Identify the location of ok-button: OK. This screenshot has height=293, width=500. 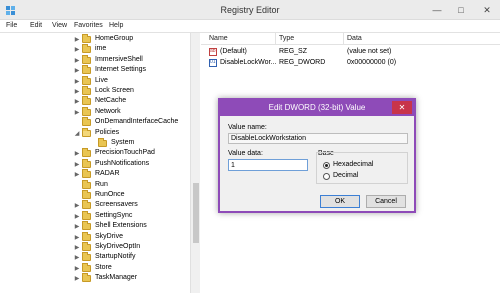
(340, 201).